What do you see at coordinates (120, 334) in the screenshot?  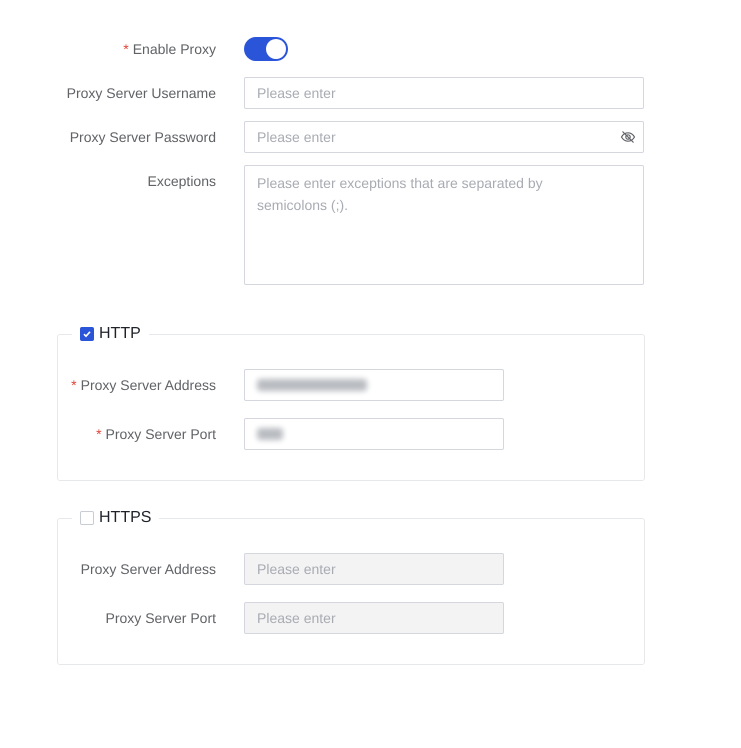 I see `section-title: HTTP` at bounding box center [120, 334].